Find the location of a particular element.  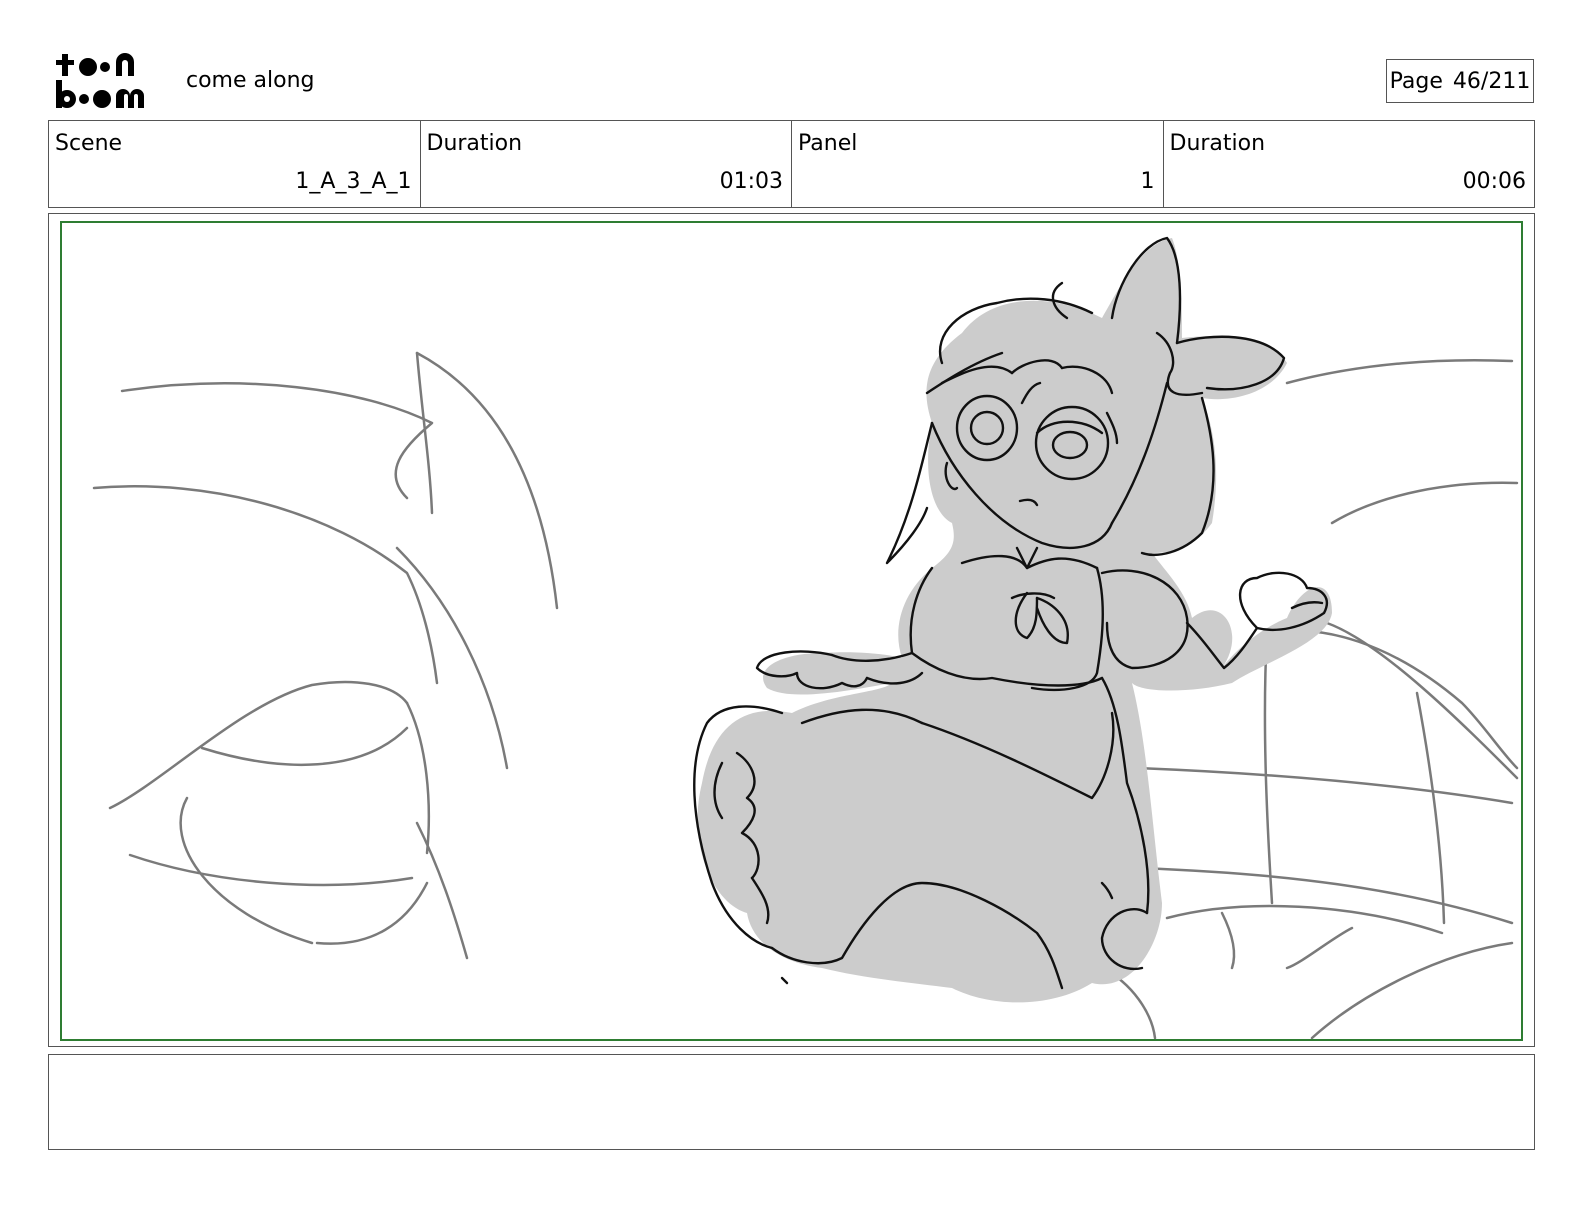

scene-duration-cell: Duration 01:03 is located at coordinates (605, 164).